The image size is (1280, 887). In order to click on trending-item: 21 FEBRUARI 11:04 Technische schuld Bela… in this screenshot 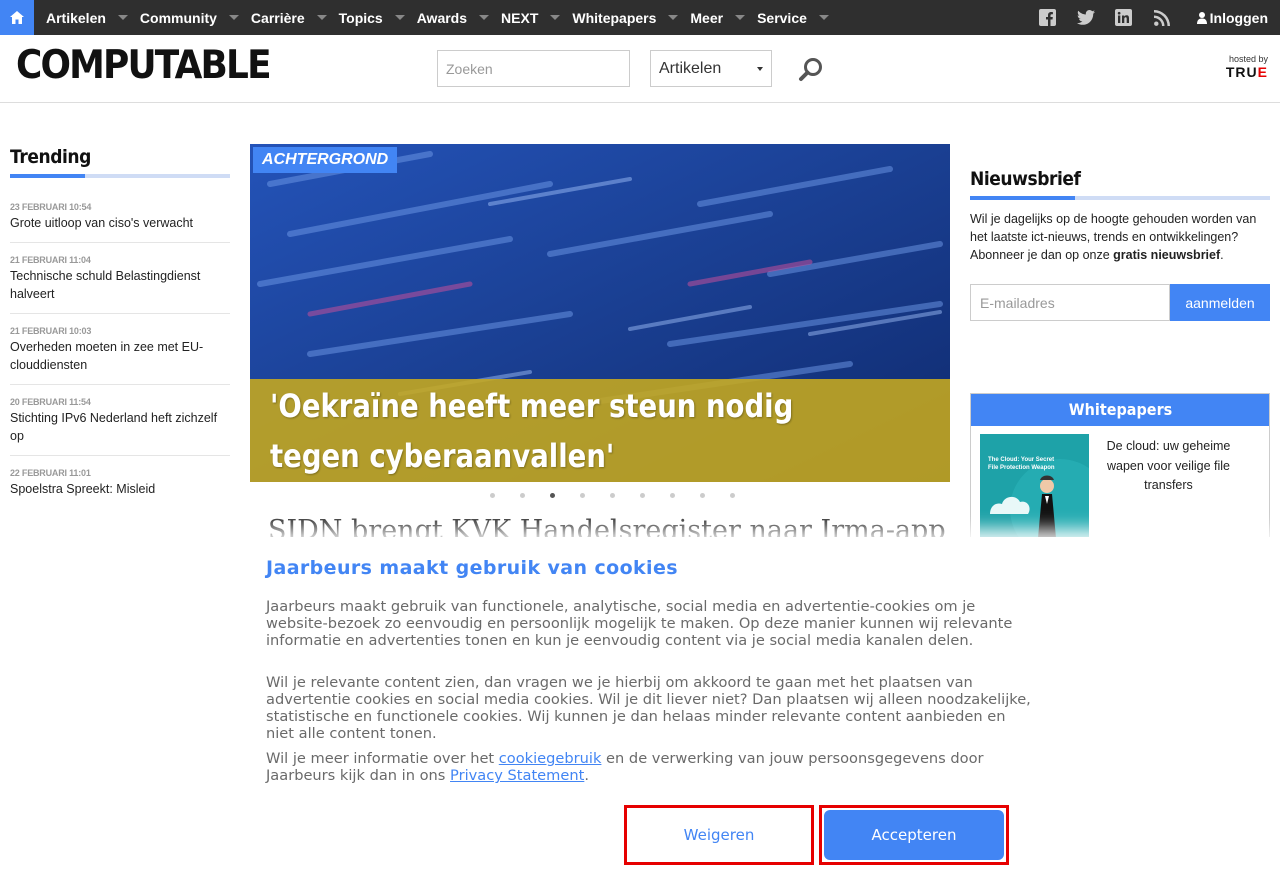, I will do `click(120, 278)`.